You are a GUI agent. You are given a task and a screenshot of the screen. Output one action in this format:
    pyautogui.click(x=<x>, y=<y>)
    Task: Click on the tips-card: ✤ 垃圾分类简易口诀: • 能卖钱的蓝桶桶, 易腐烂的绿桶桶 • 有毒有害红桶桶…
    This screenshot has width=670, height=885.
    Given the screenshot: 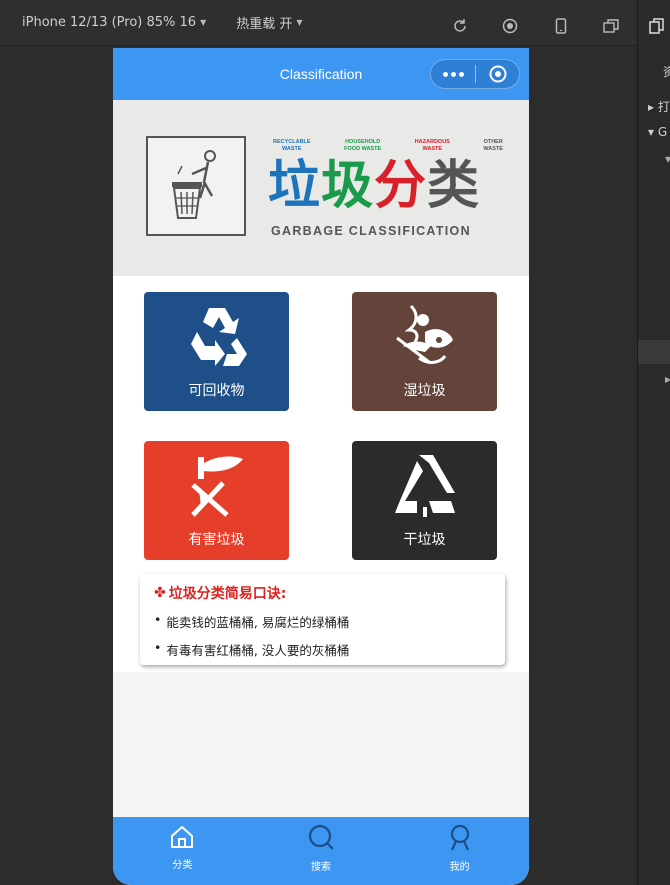 What is the action you would take?
    pyautogui.click(x=322, y=619)
    